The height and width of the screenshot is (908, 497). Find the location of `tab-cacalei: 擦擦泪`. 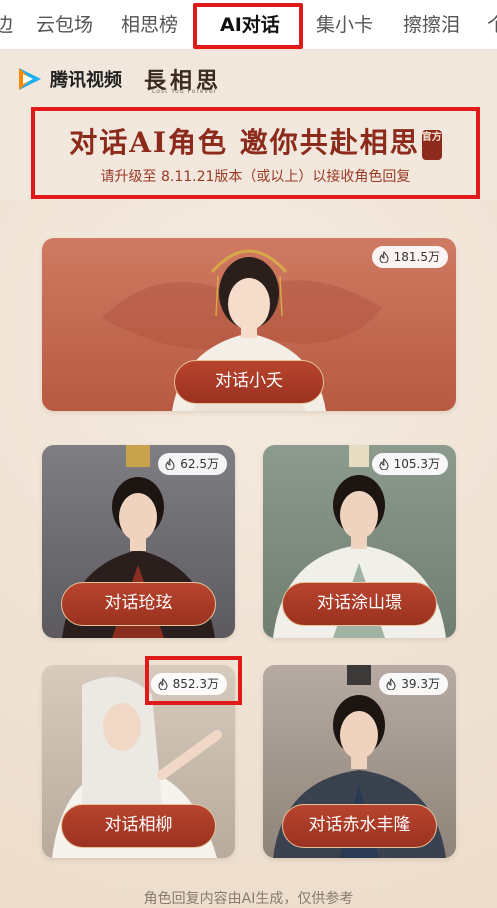

tab-cacalei: 擦擦泪 is located at coordinates (431, 25).